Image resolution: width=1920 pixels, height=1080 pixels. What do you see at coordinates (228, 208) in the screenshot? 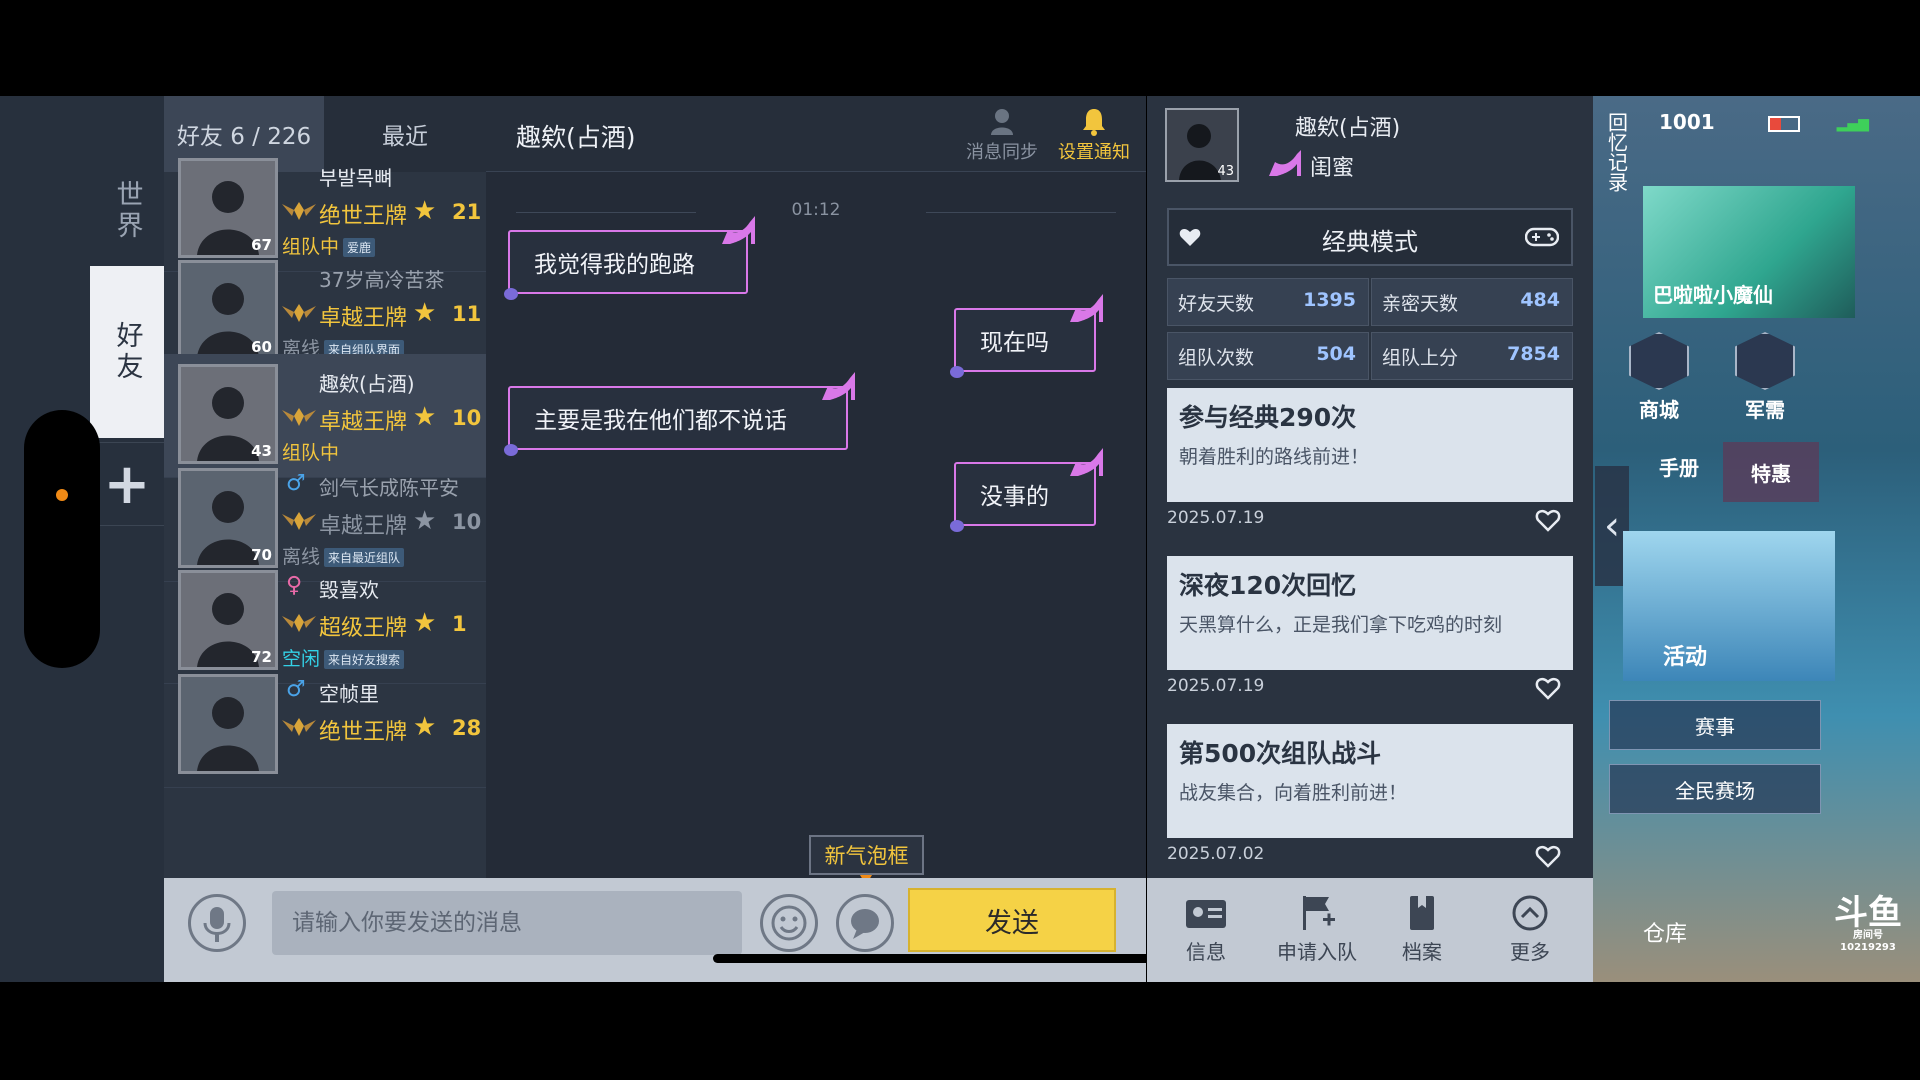
I see `avatar: 67` at bounding box center [228, 208].